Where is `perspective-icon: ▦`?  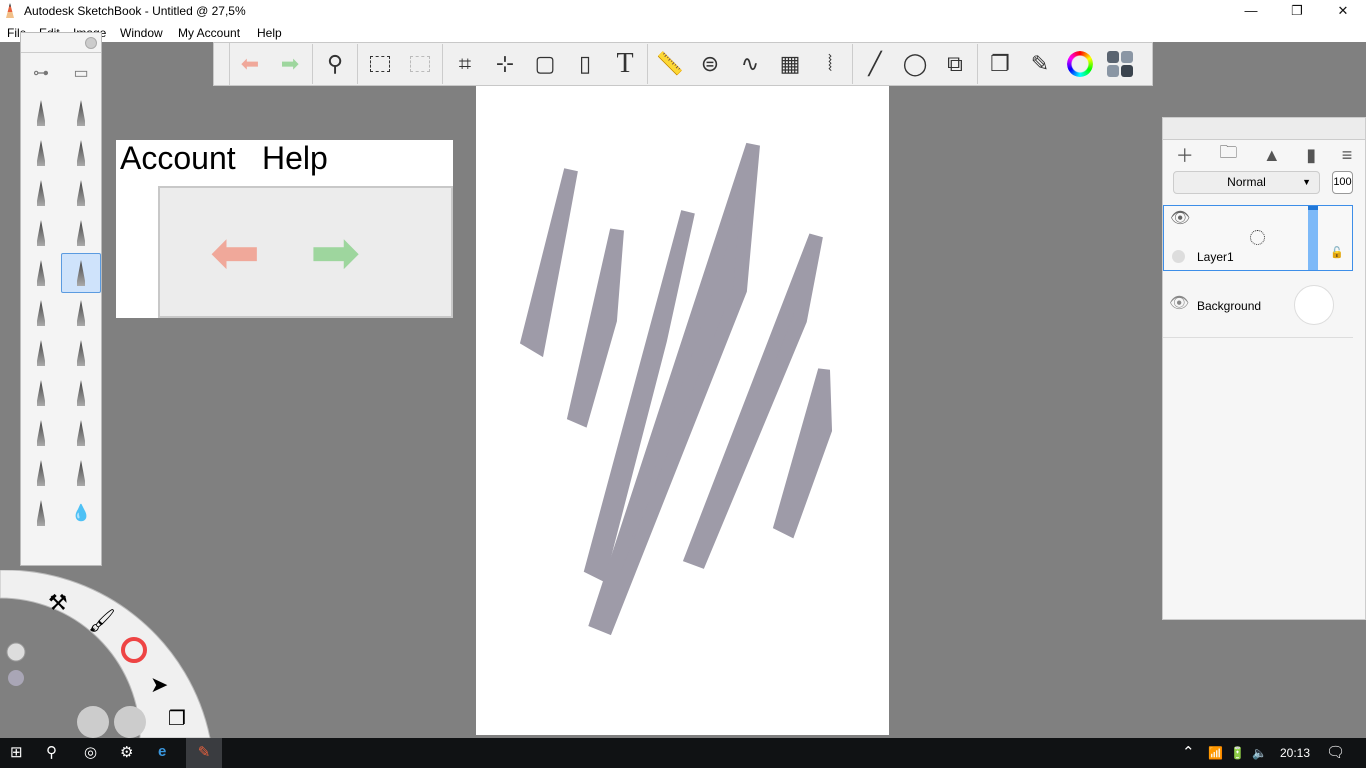 perspective-icon: ▦ is located at coordinates (790, 64).